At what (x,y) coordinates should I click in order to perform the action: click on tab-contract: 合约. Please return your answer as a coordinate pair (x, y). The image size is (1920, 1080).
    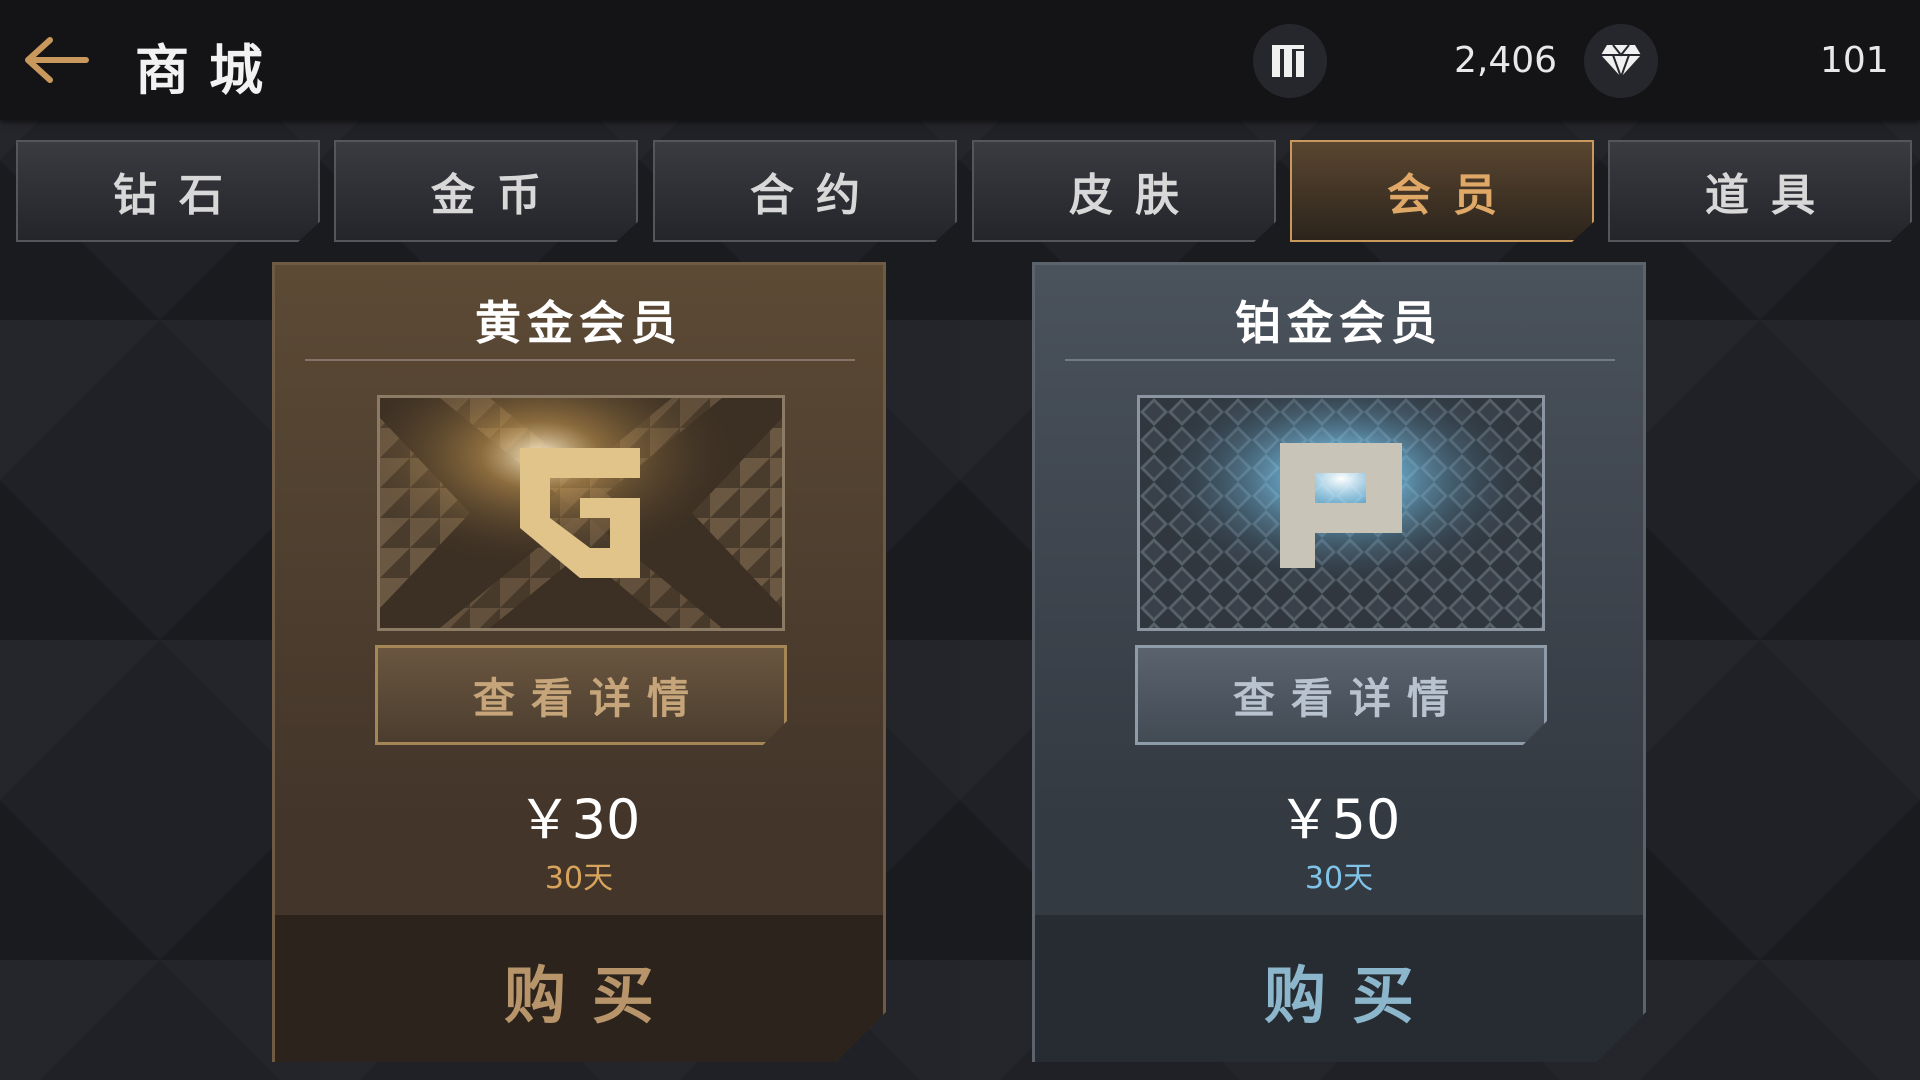
    Looking at the image, I should click on (805, 191).